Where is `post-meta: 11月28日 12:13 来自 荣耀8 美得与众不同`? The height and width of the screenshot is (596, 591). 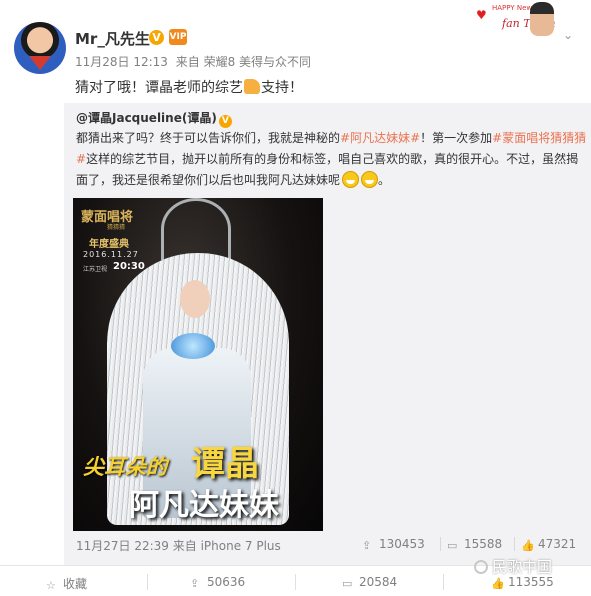 post-meta: 11月28日 12:13 来自 荣耀8 美得与众不同 is located at coordinates (195, 61).